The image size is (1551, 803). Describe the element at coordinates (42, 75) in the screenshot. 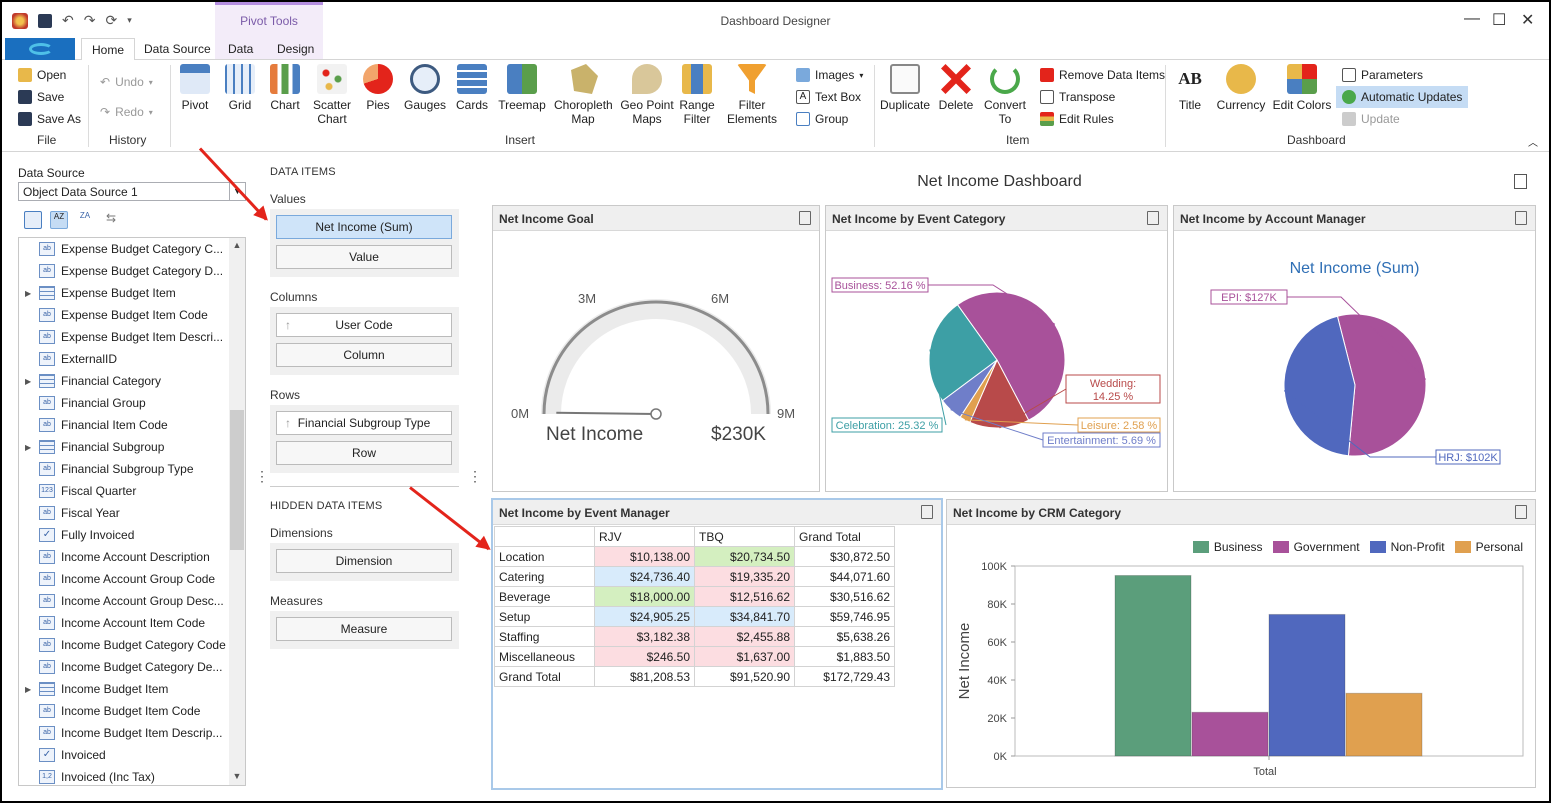

I see `open-button: Open` at that location.